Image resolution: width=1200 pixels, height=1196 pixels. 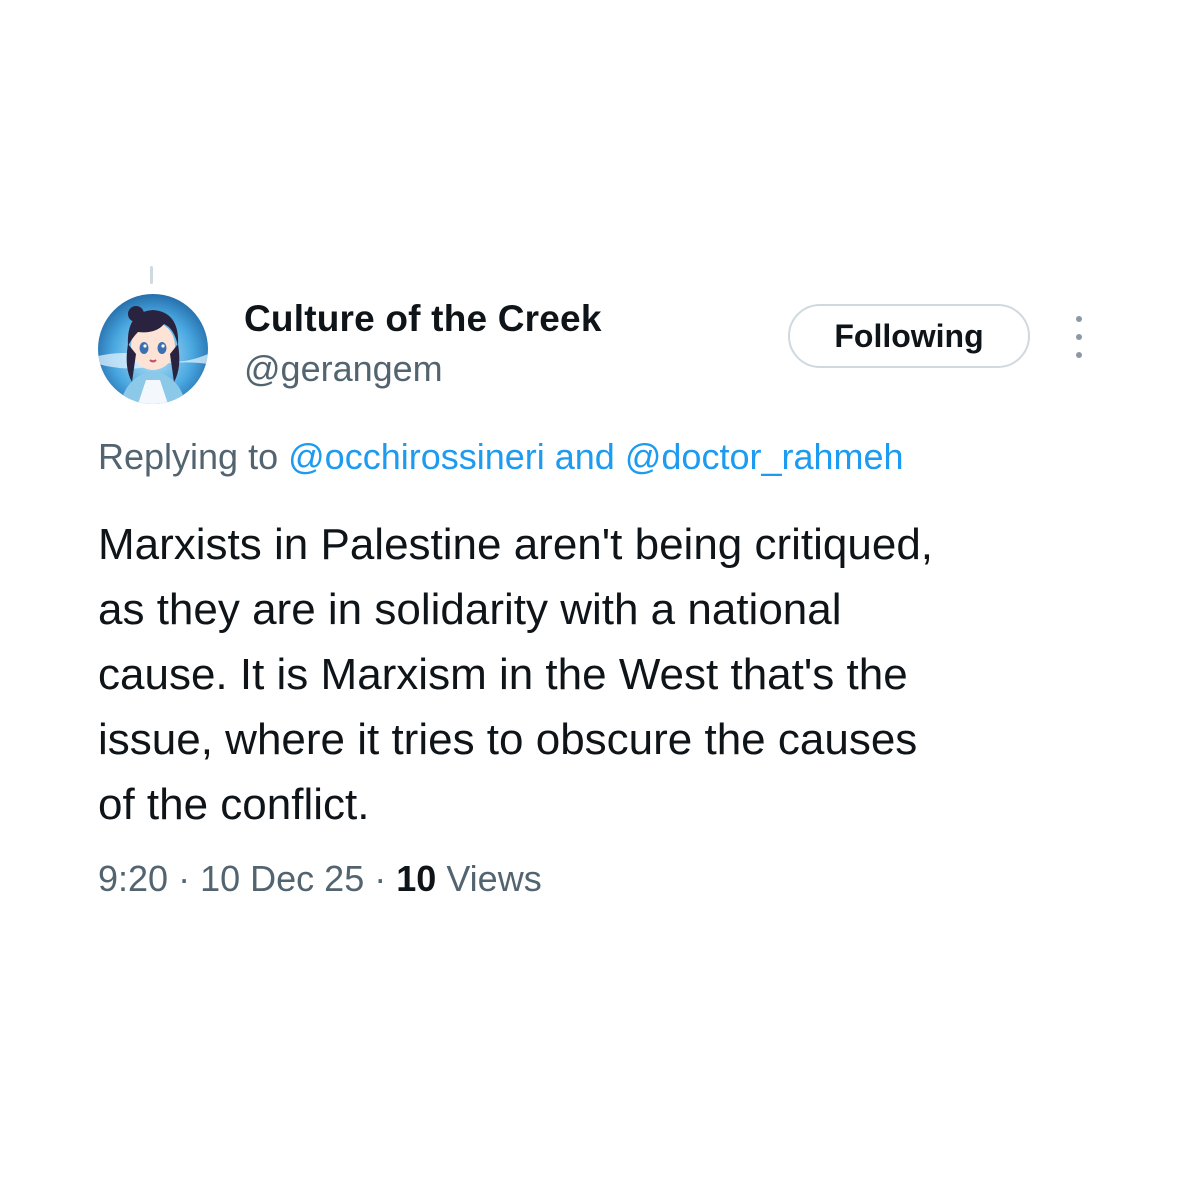 I want to click on author-display-name: Culture of the Creek, so click(x=423, y=319).